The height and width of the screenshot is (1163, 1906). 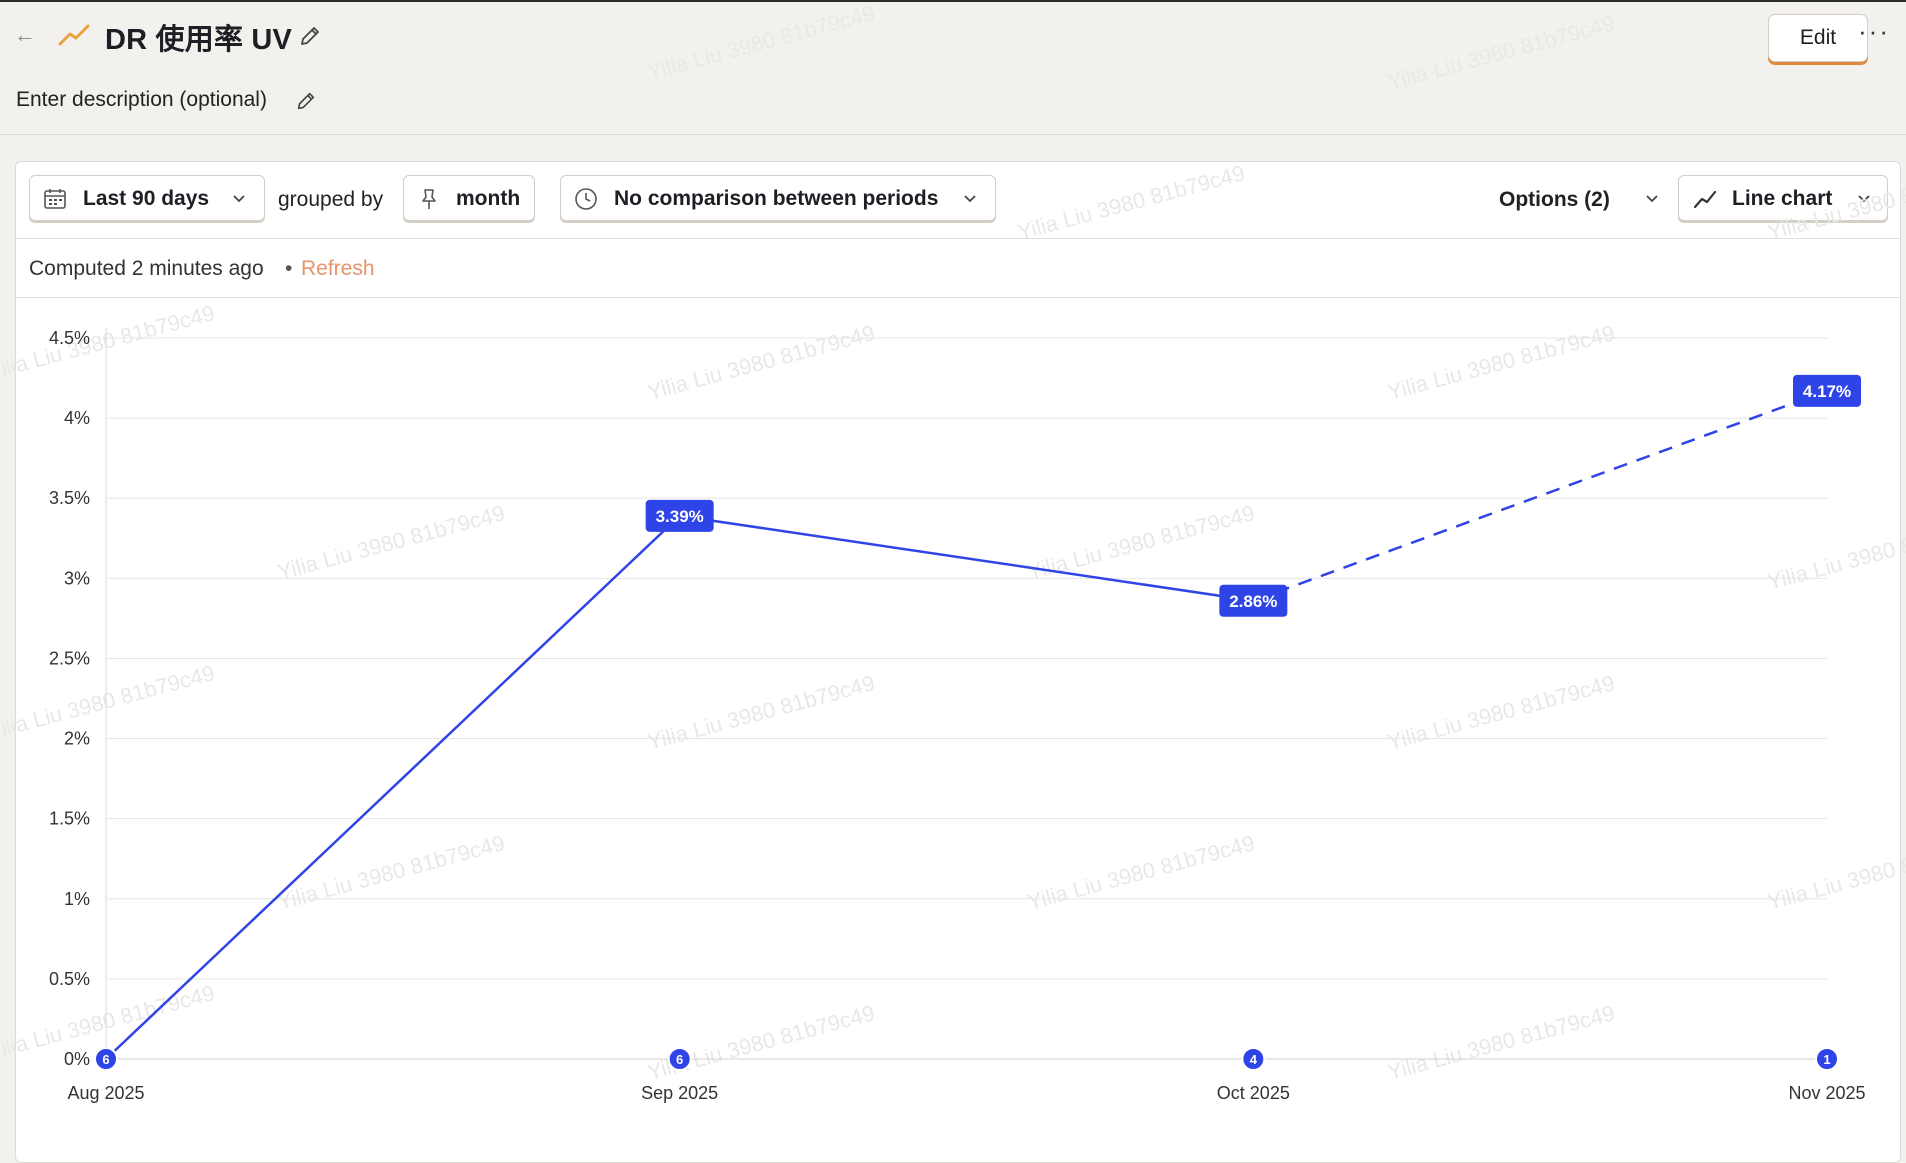 What do you see at coordinates (1540, 495) in the screenshot?
I see `series-line-incomplete-segment` at bounding box center [1540, 495].